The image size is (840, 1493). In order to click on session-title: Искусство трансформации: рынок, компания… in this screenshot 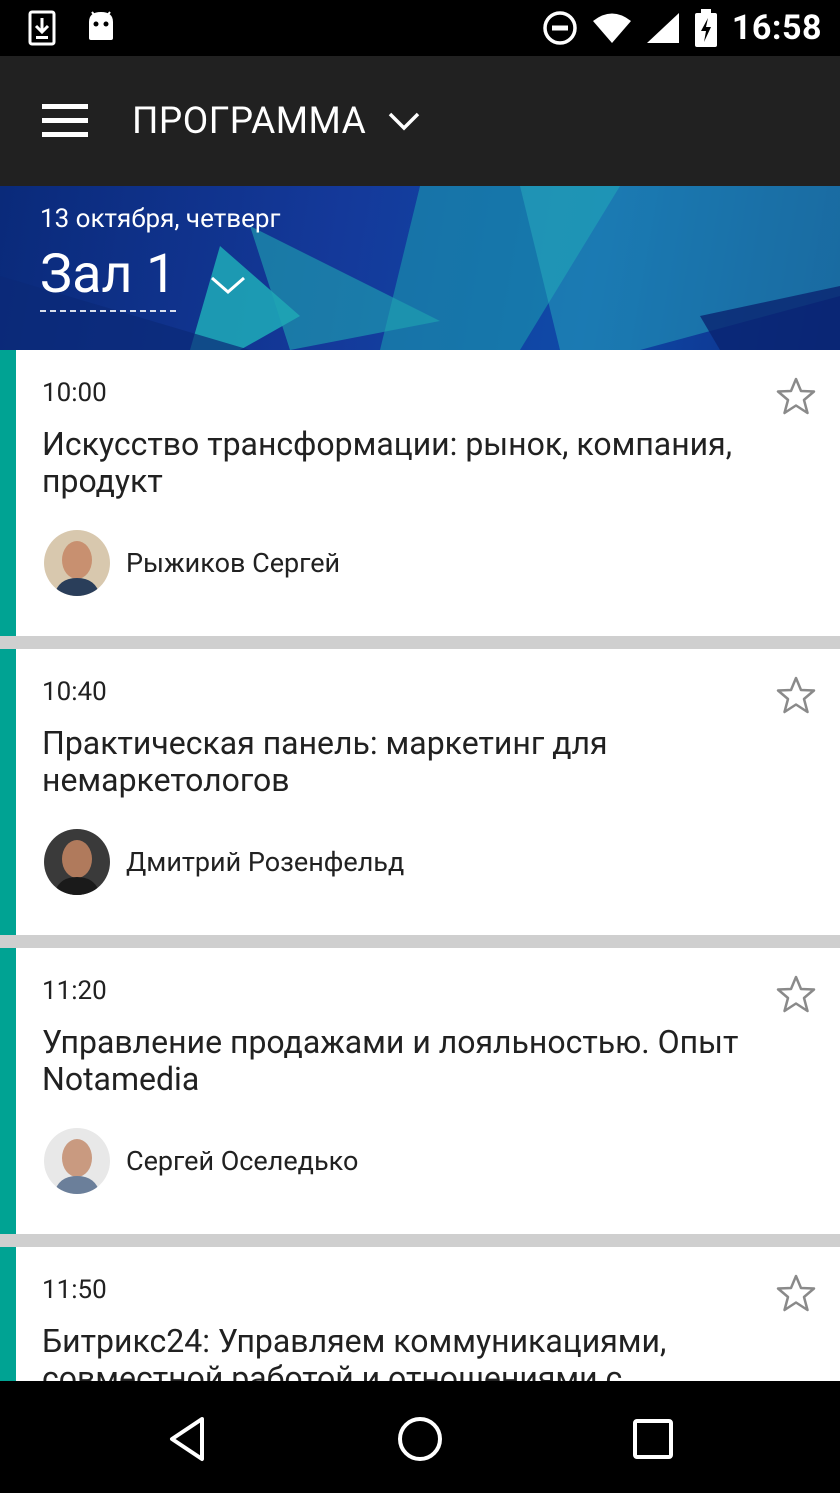, I will do `click(387, 462)`.